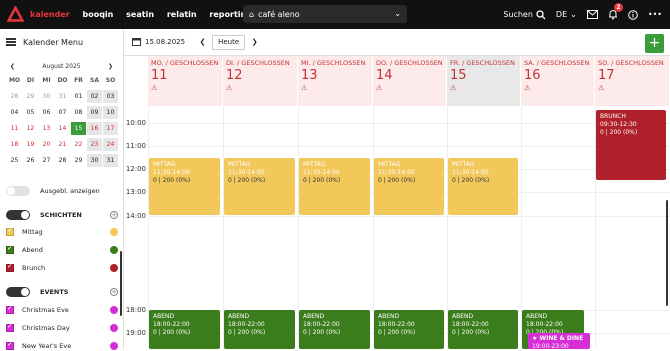 This screenshot has height=351, width=670. What do you see at coordinates (62, 309) in the screenshot?
I see `event-item: Christmas Eve` at bounding box center [62, 309].